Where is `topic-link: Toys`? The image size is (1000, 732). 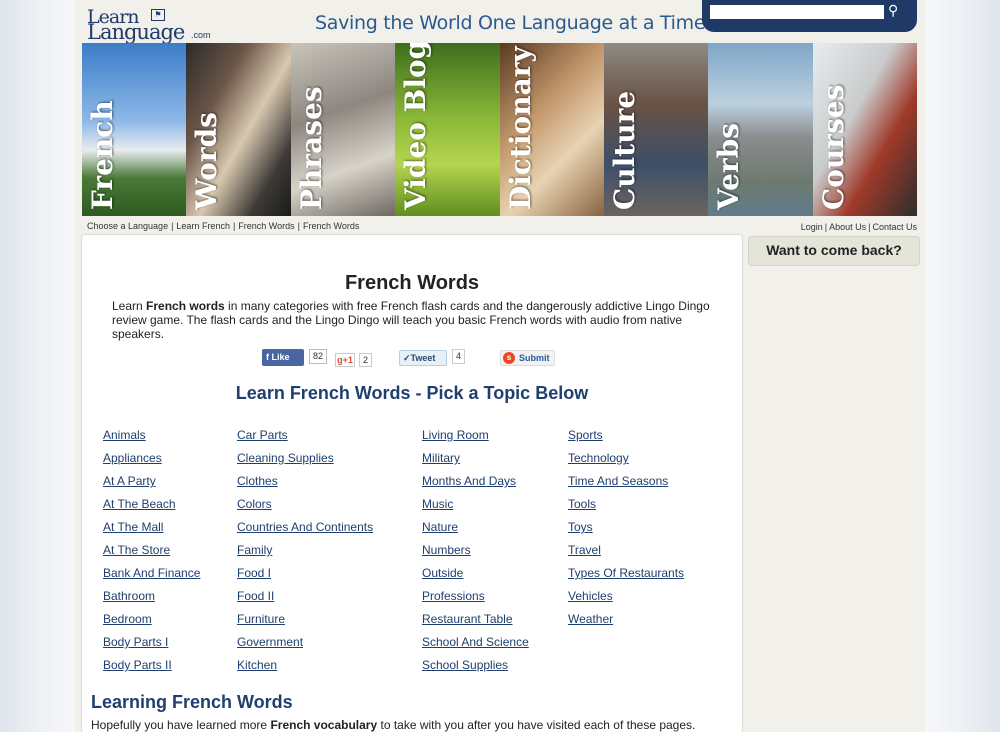
topic-link: Toys is located at coordinates (626, 531).